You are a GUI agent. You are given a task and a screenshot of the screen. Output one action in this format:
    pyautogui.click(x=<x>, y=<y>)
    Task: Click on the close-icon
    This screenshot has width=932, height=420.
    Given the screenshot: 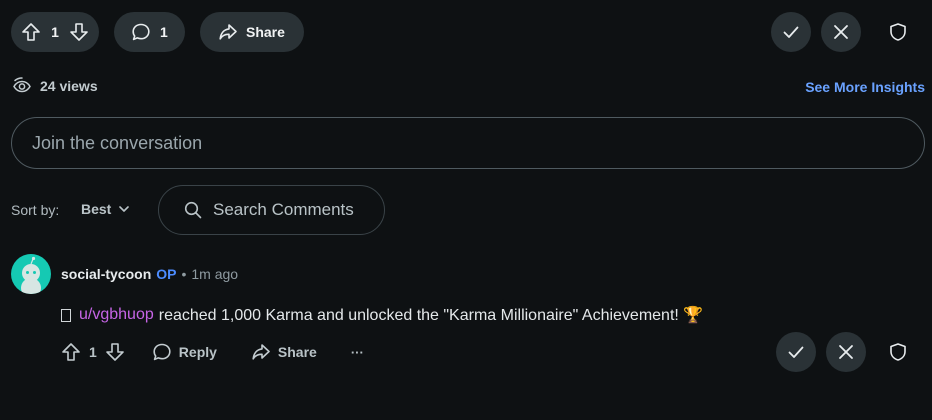 What is the action you would take?
    pyautogui.click(x=841, y=32)
    